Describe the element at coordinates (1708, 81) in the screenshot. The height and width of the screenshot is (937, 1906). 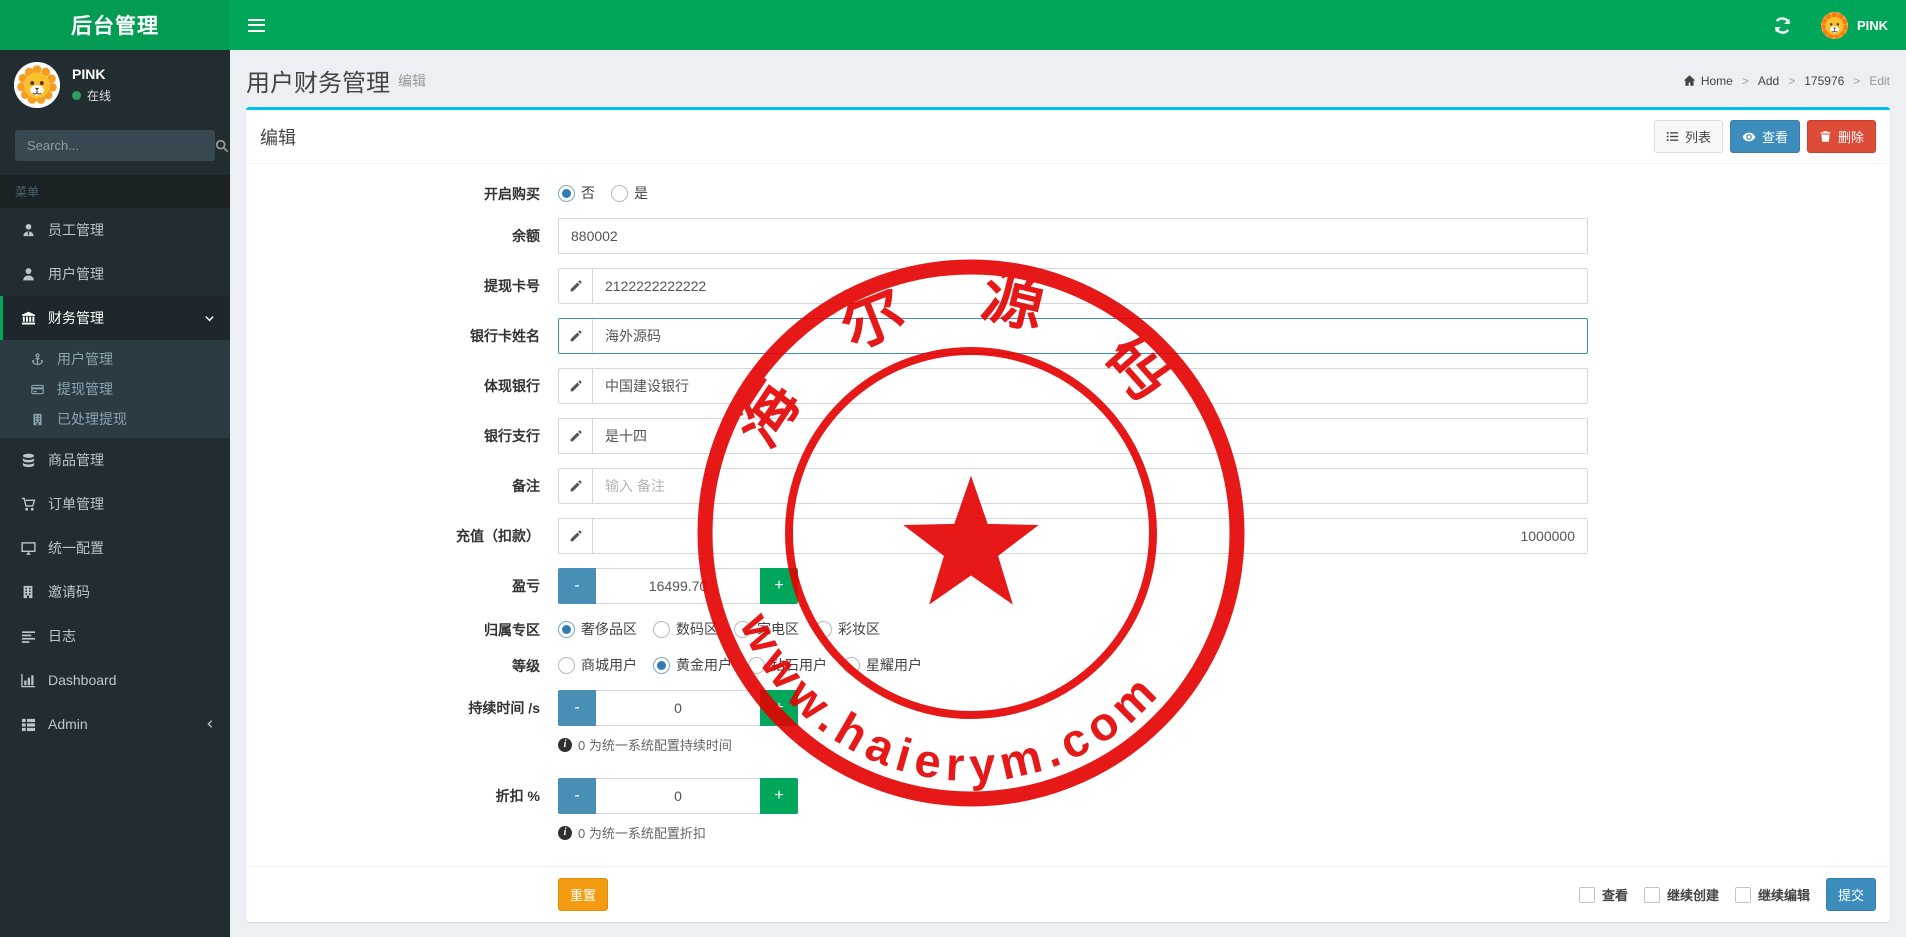
I see `breadcrumb-home: Home` at that location.